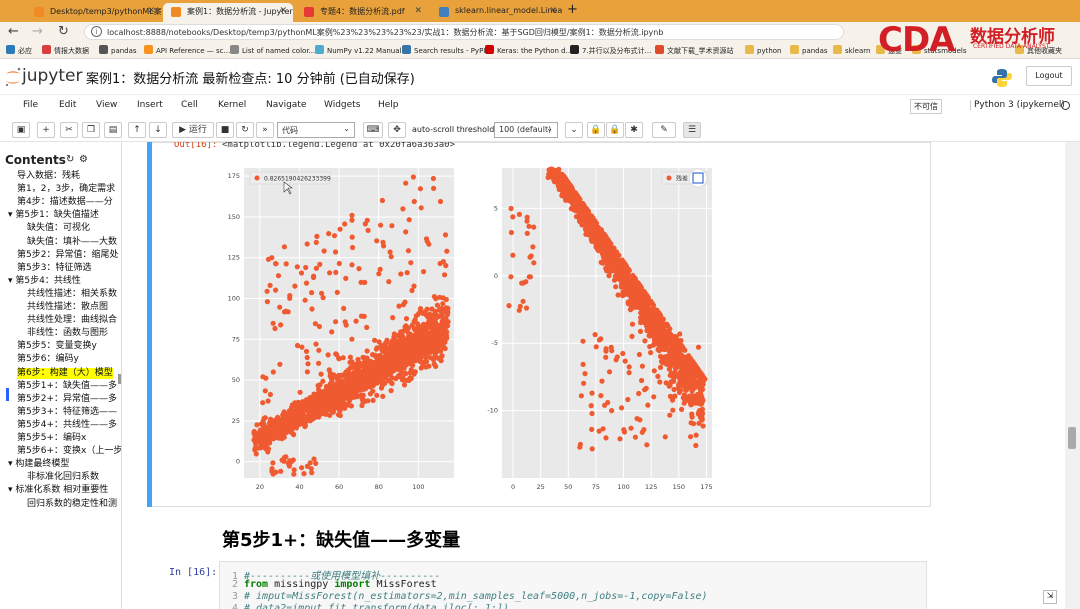  Describe the element at coordinates (52, 76) in the screenshot. I see `jupyter-wordmark: jupyter` at that location.